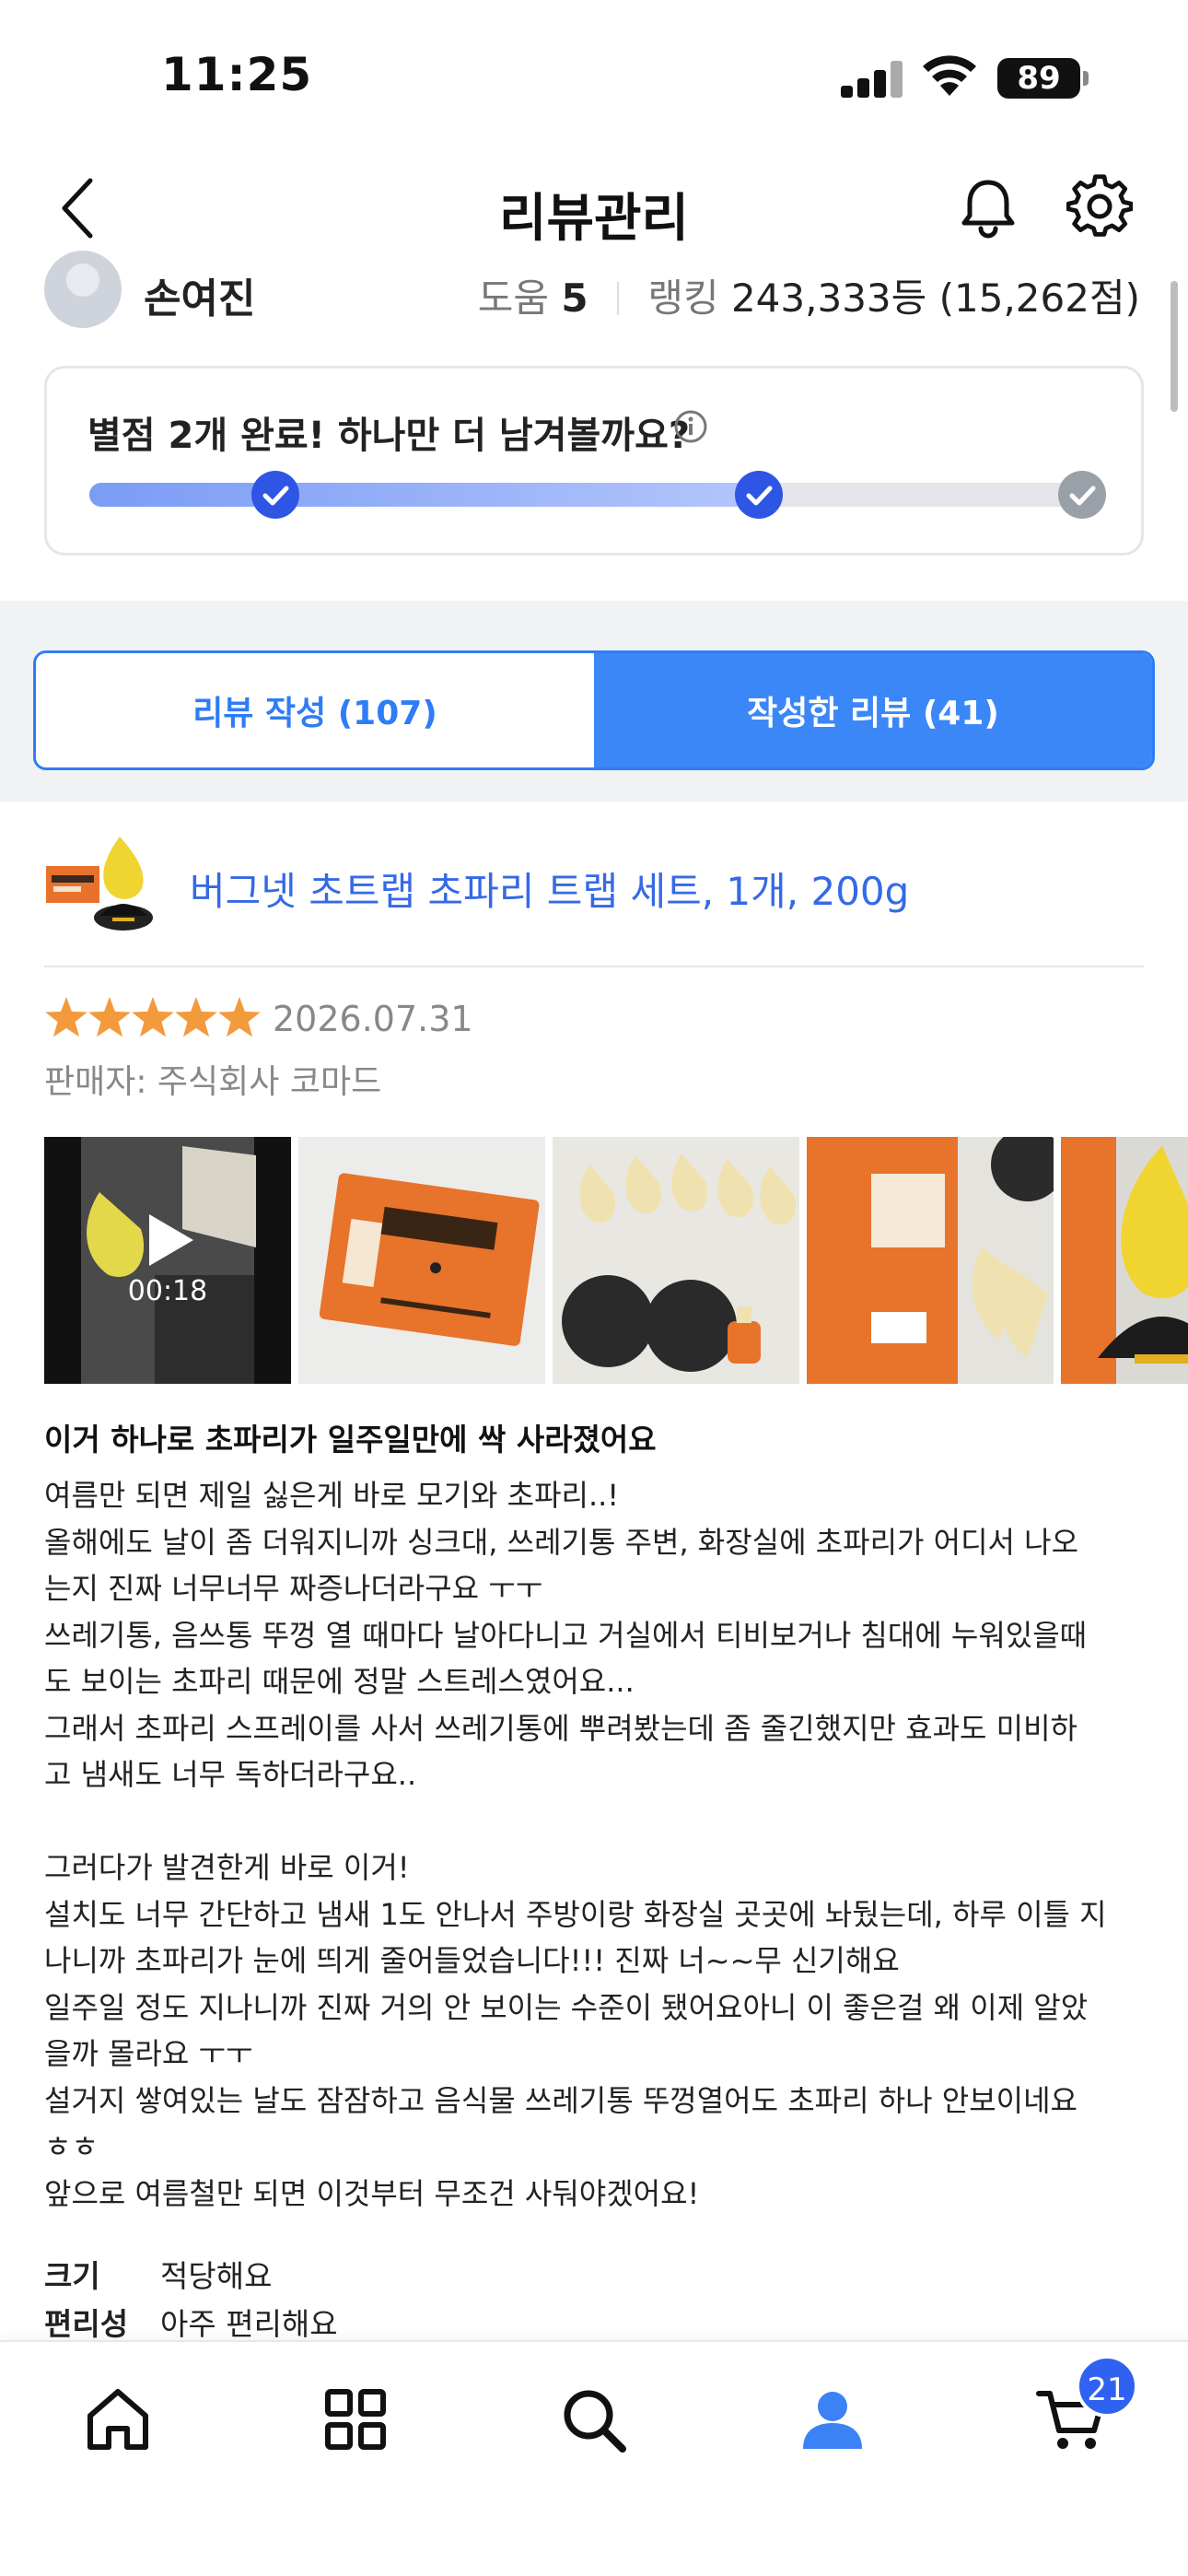  I want to click on video-duration: 00:18, so click(167, 1291).